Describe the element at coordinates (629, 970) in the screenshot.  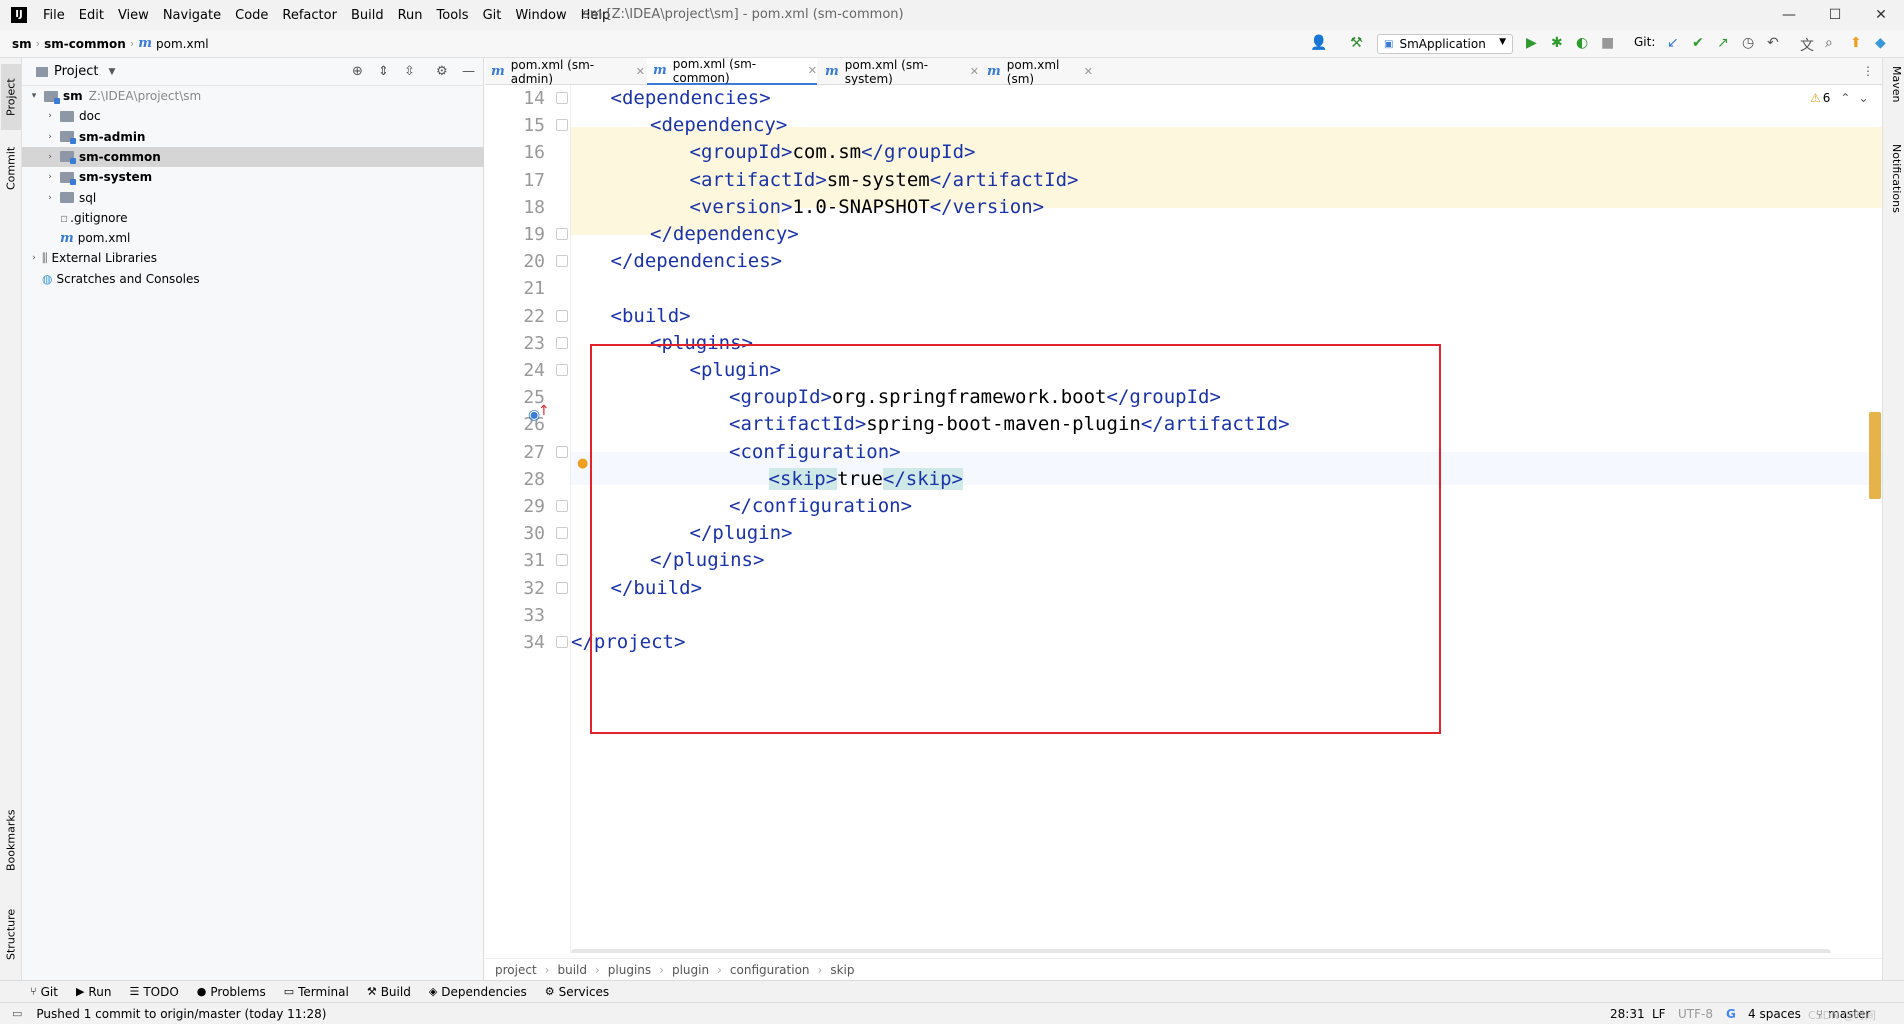
I see `breadcrumb-item-plugins: plugins` at that location.